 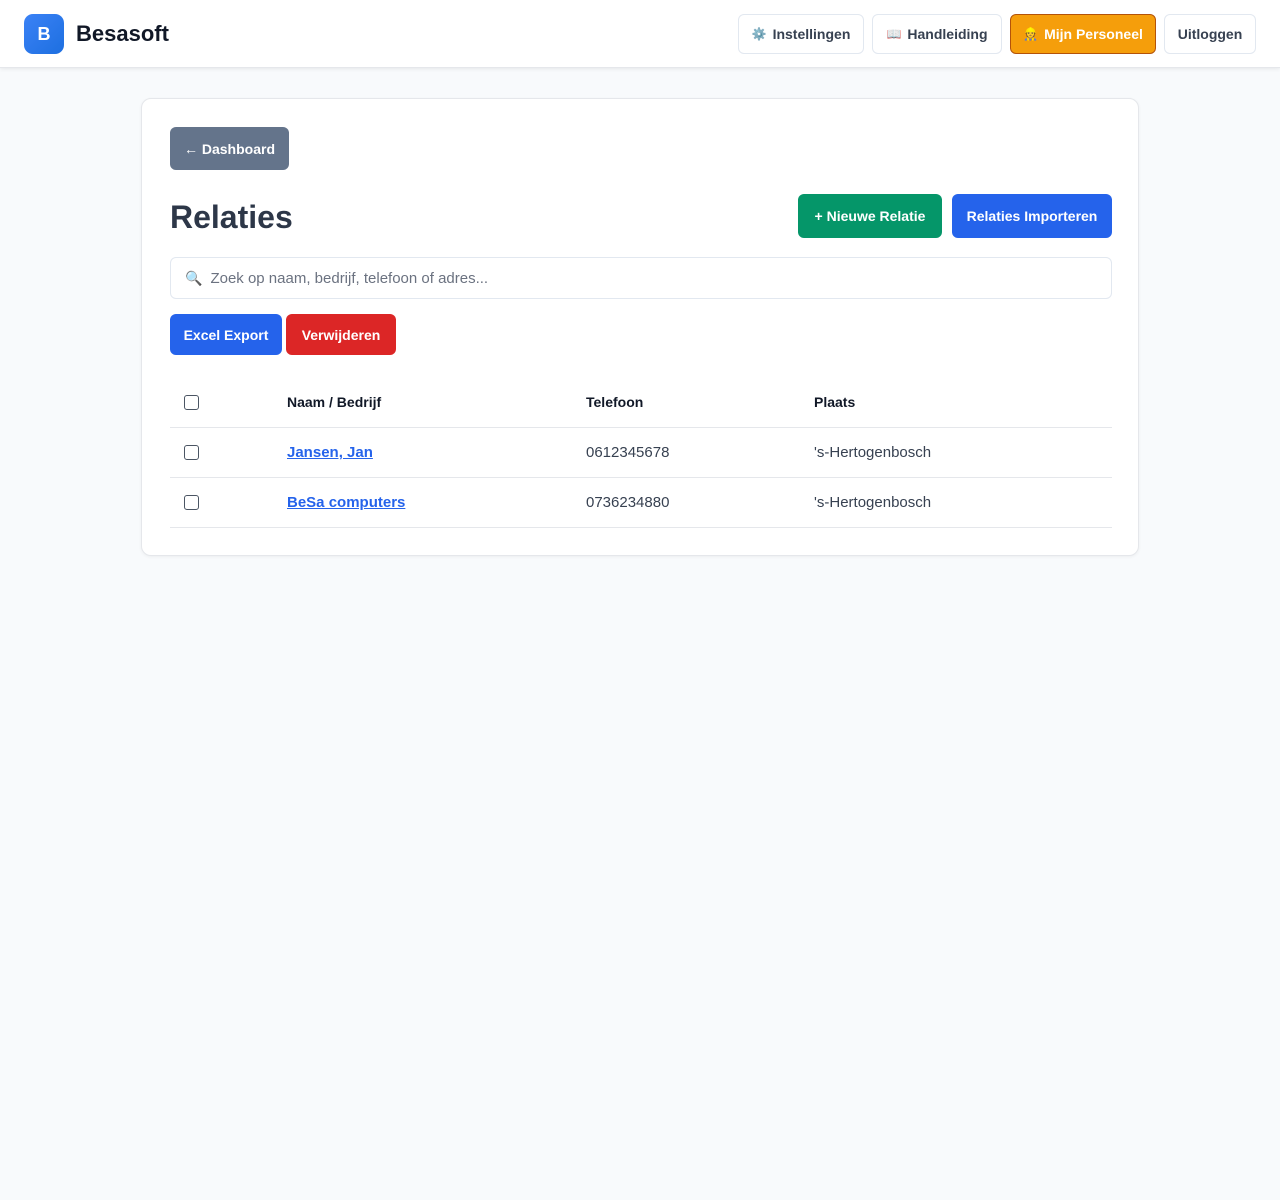 I want to click on new-relation-button: + Nieuwe Relatie, so click(x=870, y=216).